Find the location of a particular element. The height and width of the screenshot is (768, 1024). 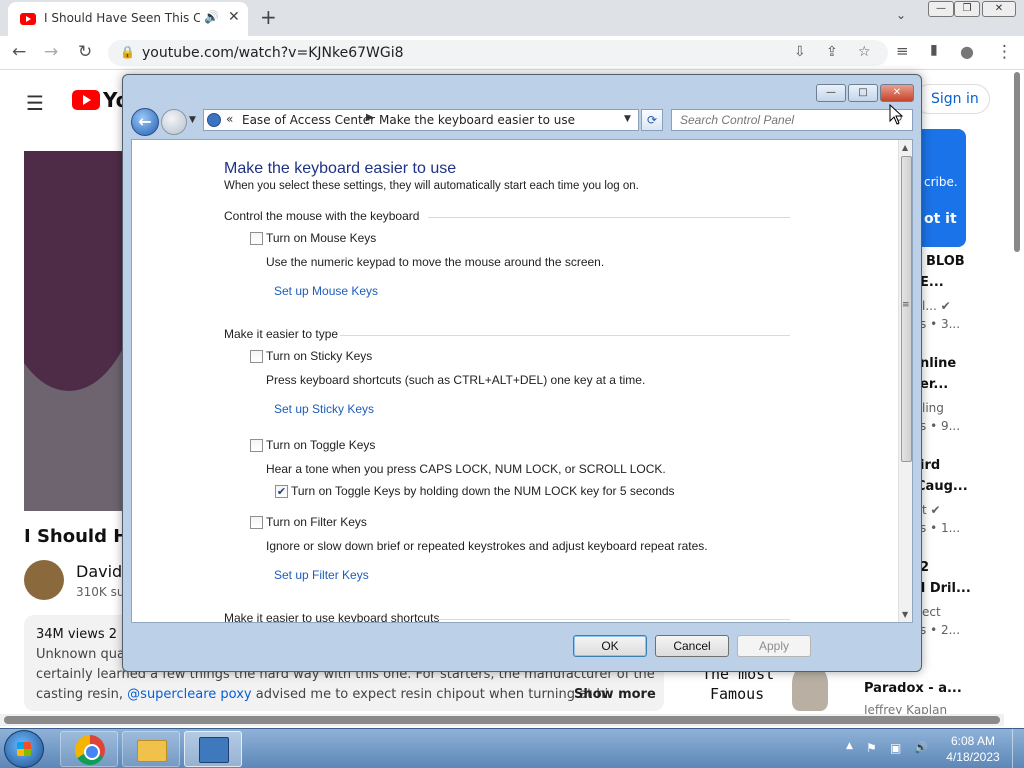

start-button is located at coordinates (24, 749).